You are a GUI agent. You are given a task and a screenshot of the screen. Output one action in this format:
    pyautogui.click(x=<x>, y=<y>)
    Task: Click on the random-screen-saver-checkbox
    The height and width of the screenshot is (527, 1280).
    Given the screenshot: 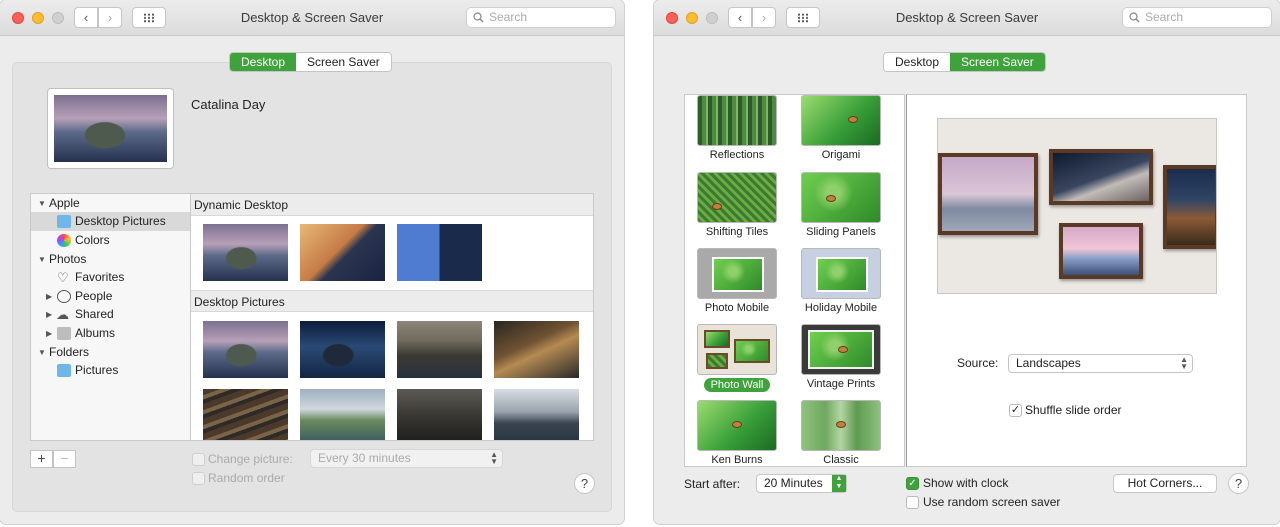 What is the action you would take?
    pyautogui.click(x=912, y=502)
    